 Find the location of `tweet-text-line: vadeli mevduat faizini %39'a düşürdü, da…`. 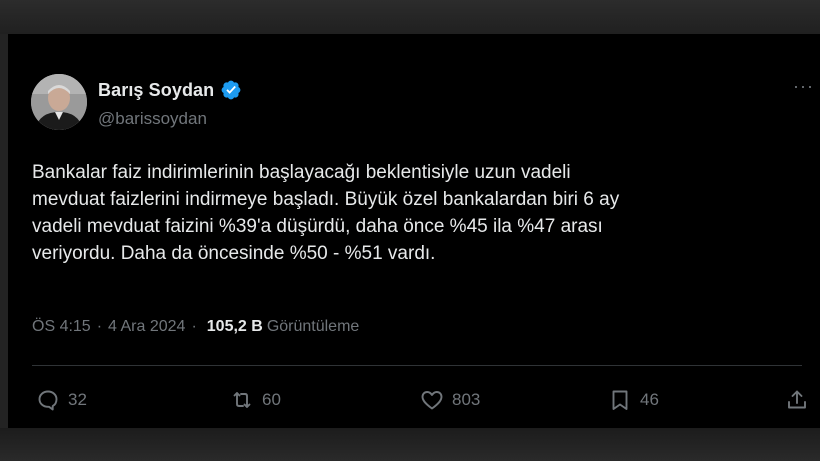

tweet-text-line: vadeli mevduat faizini %39'a düşürdü, da… is located at coordinates (317, 226).